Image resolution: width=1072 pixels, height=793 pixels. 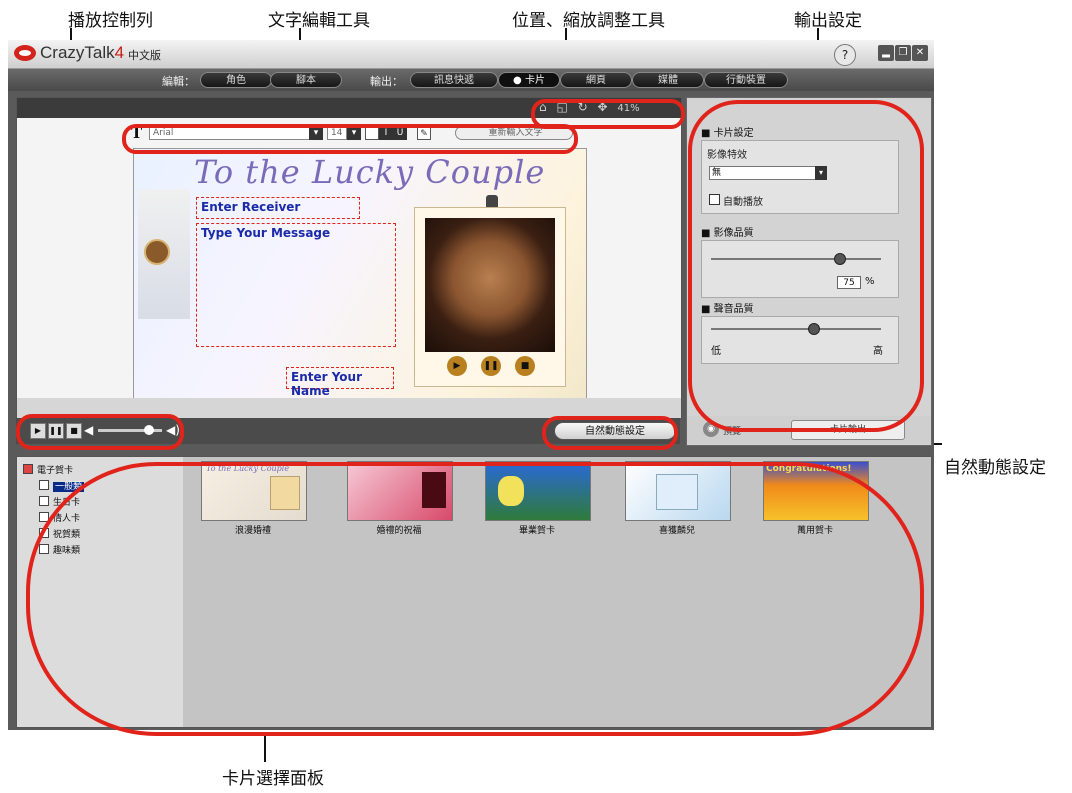 I want to click on tab-card: ● 卡片, so click(x=529, y=80).